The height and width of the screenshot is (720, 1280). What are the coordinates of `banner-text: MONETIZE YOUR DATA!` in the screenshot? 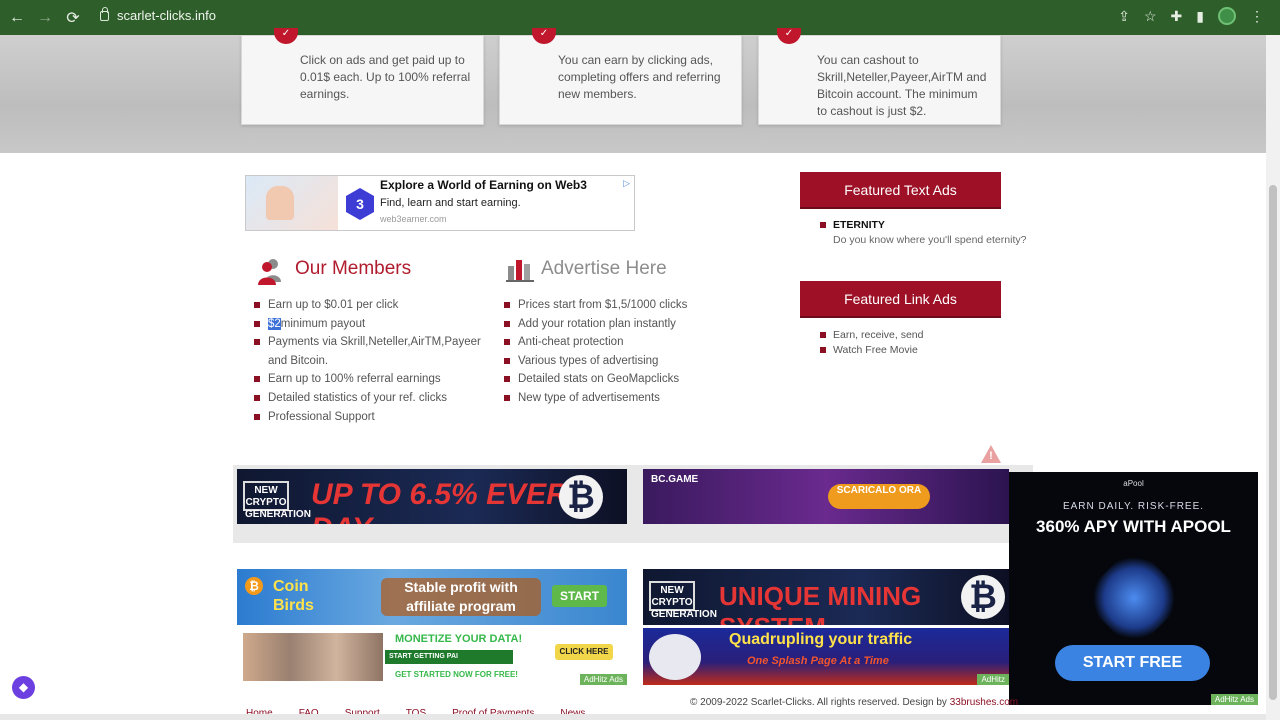 It's located at (459, 639).